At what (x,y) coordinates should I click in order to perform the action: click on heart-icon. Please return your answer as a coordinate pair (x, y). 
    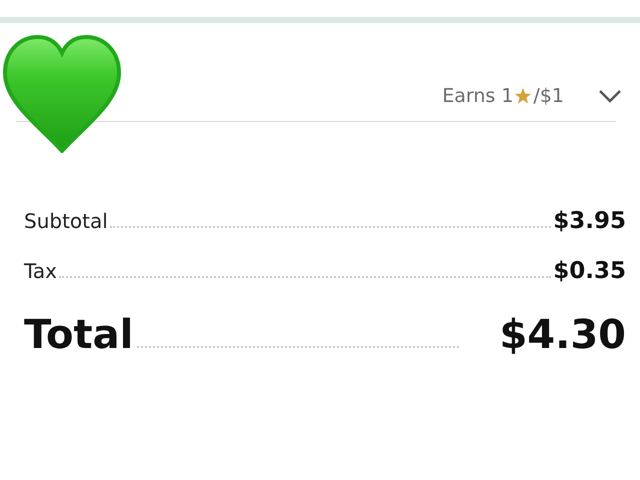
    Looking at the image, I should click on (62, 93).